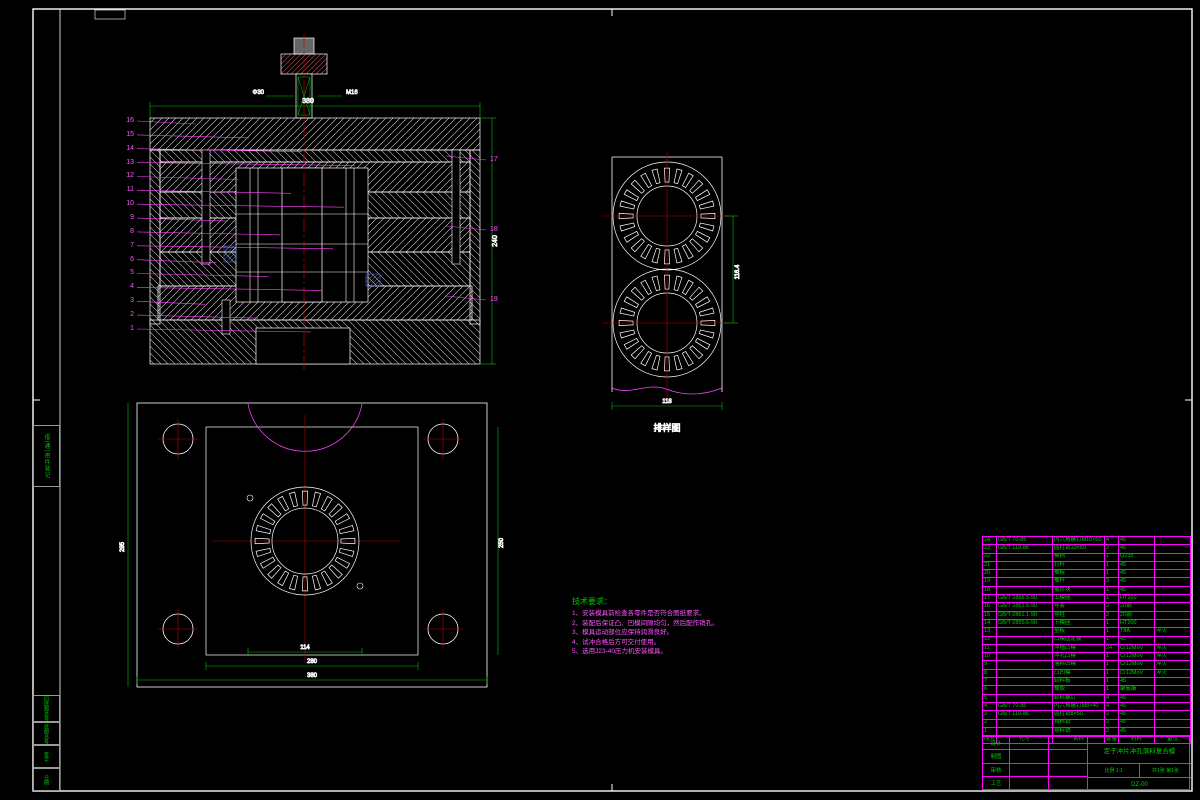 This screenshot has width=1200, height=800. What do you see at coordinates (1086, 673) in the screenshot?
I see `bom-row: 8 凸凹模 1 Cr12MoV 淬火` at bounding box center [1086, 673].